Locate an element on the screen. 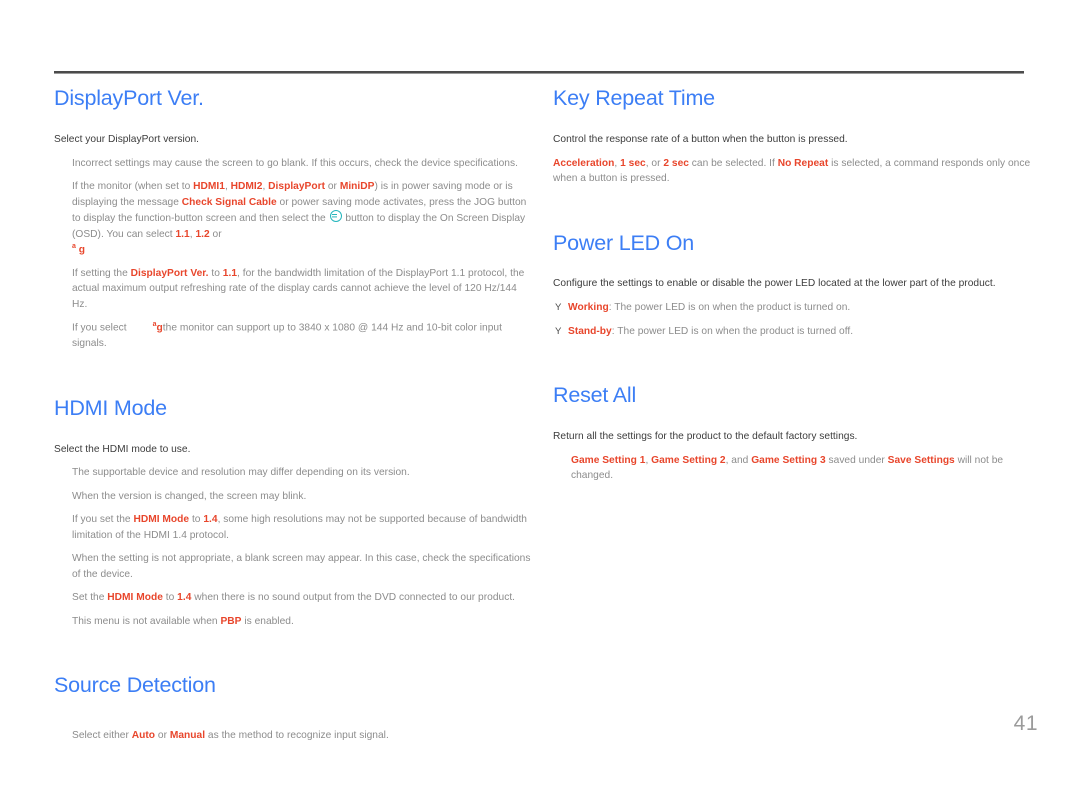 The width and height of the screenshot is (1080, 788). body-text: can be selected. If is located at coordinates (733, 163).